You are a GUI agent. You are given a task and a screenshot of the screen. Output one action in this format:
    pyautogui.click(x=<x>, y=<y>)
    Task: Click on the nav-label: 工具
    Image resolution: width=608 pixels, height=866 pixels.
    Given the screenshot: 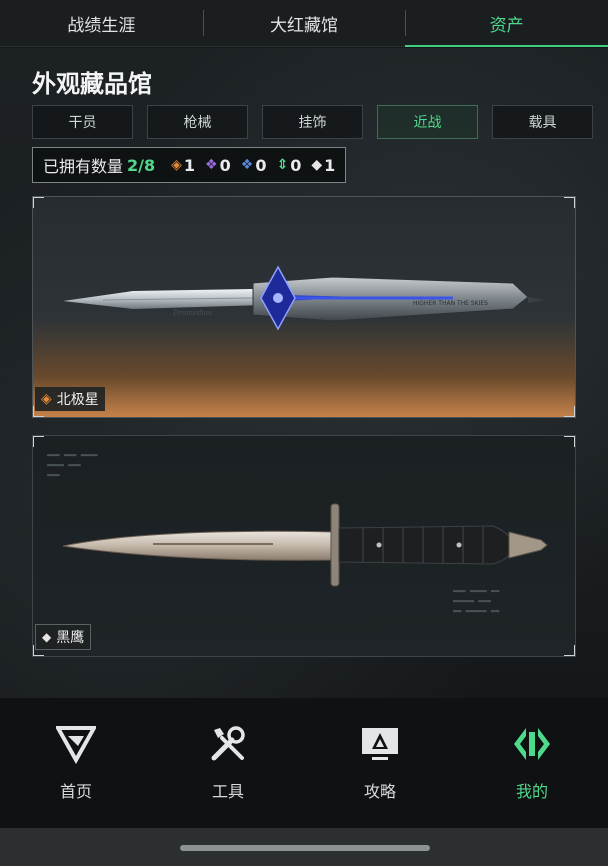 What is the action you would take?
    pyautogui.click(x=227, y=791)
    